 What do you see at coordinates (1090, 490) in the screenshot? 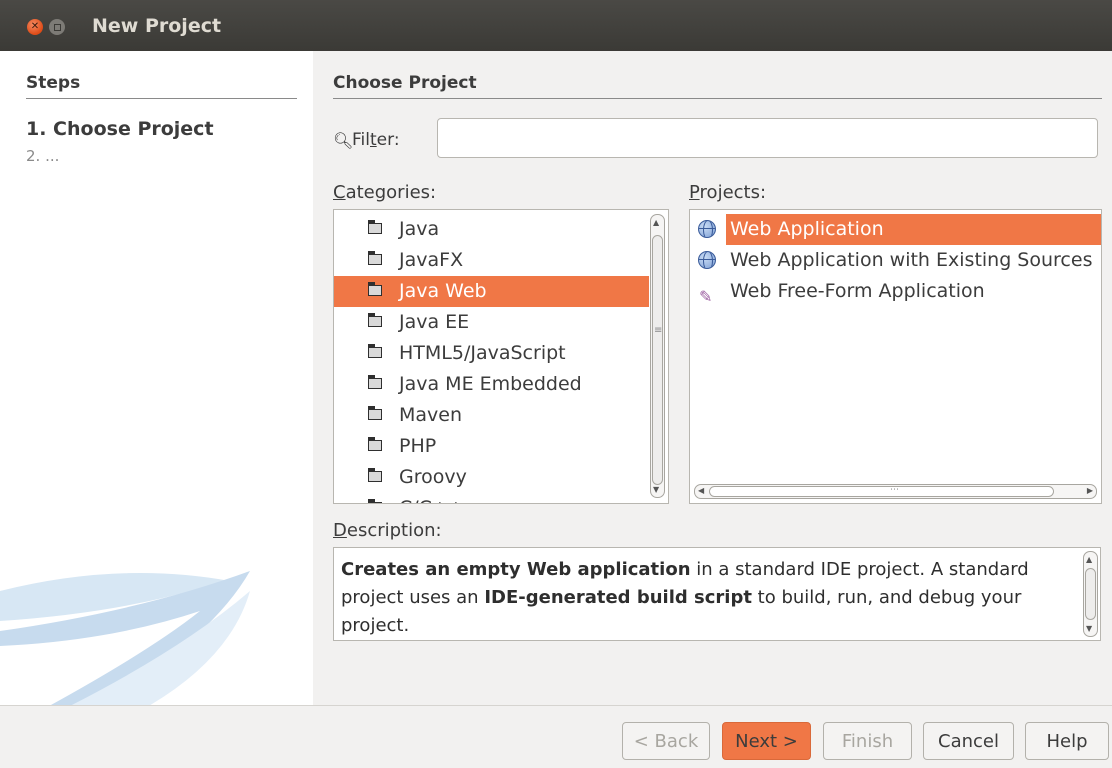
I see `scroll-right-icon: ▶` at bounding box center [1090, 490].